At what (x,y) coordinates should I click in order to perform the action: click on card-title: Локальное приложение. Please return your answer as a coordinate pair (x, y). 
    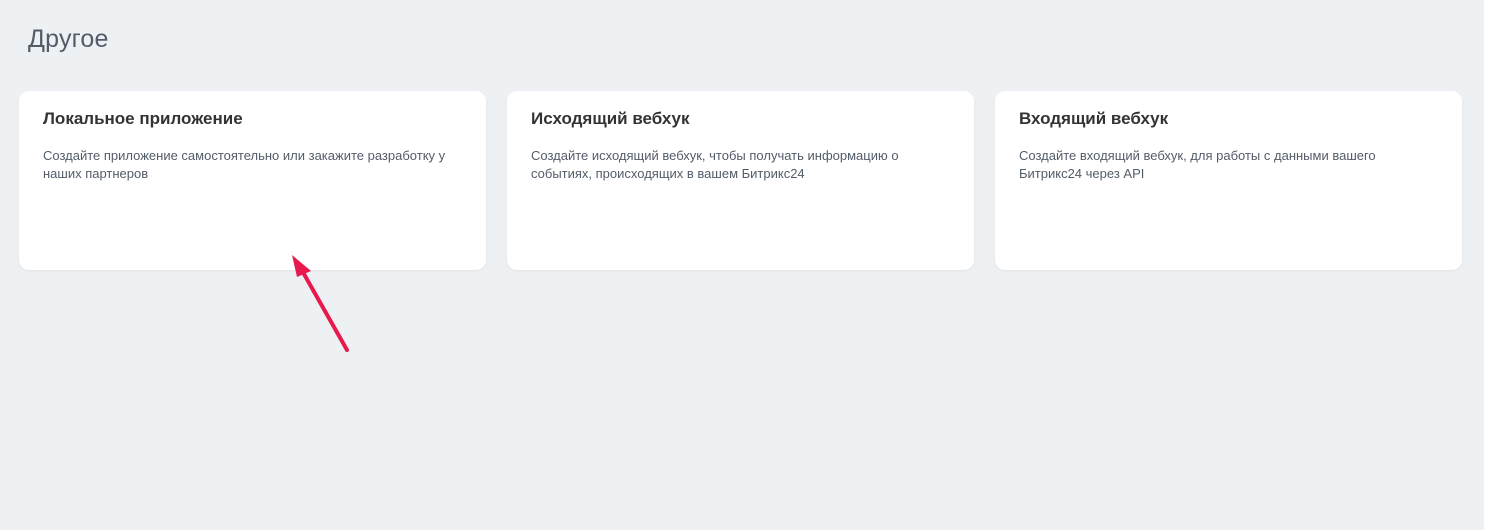
    Looking at the image, I should click on (143, 118).